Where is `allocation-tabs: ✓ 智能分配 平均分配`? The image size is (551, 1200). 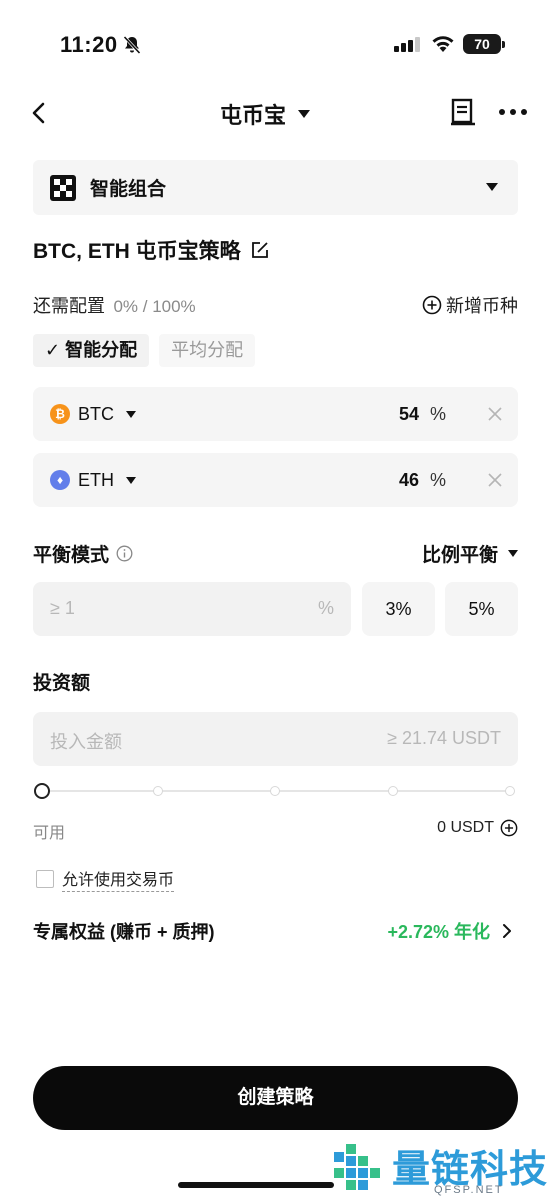 allocation-tabs: ✓ 智能分配 平均分配 is located at coordinates (149, 350).